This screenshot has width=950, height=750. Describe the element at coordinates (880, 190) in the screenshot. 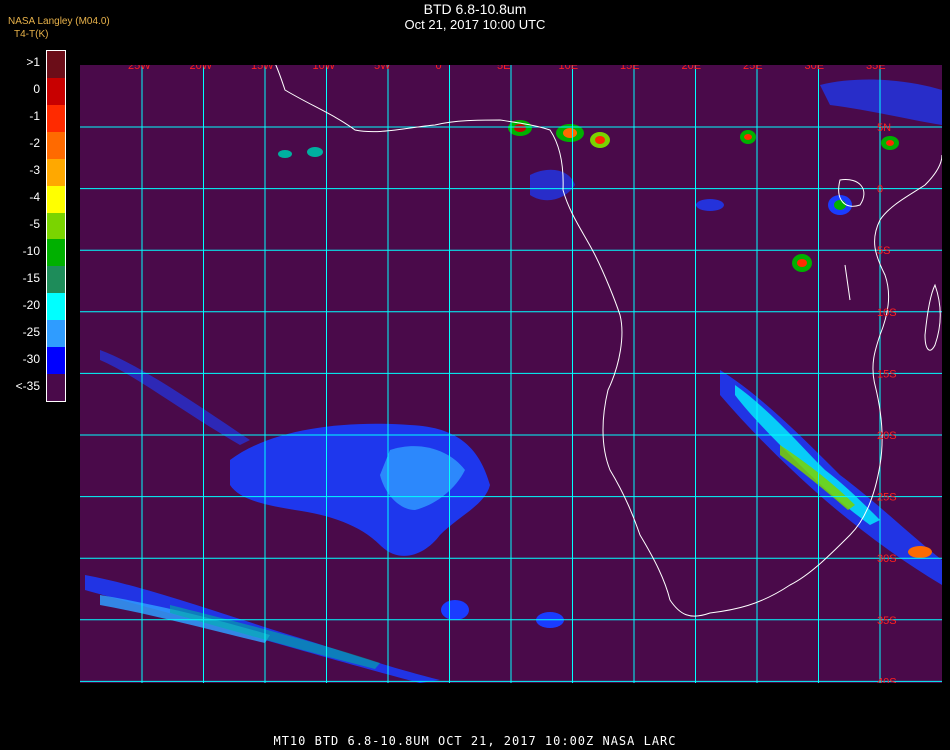

I see `lat-label: 0` at that location.